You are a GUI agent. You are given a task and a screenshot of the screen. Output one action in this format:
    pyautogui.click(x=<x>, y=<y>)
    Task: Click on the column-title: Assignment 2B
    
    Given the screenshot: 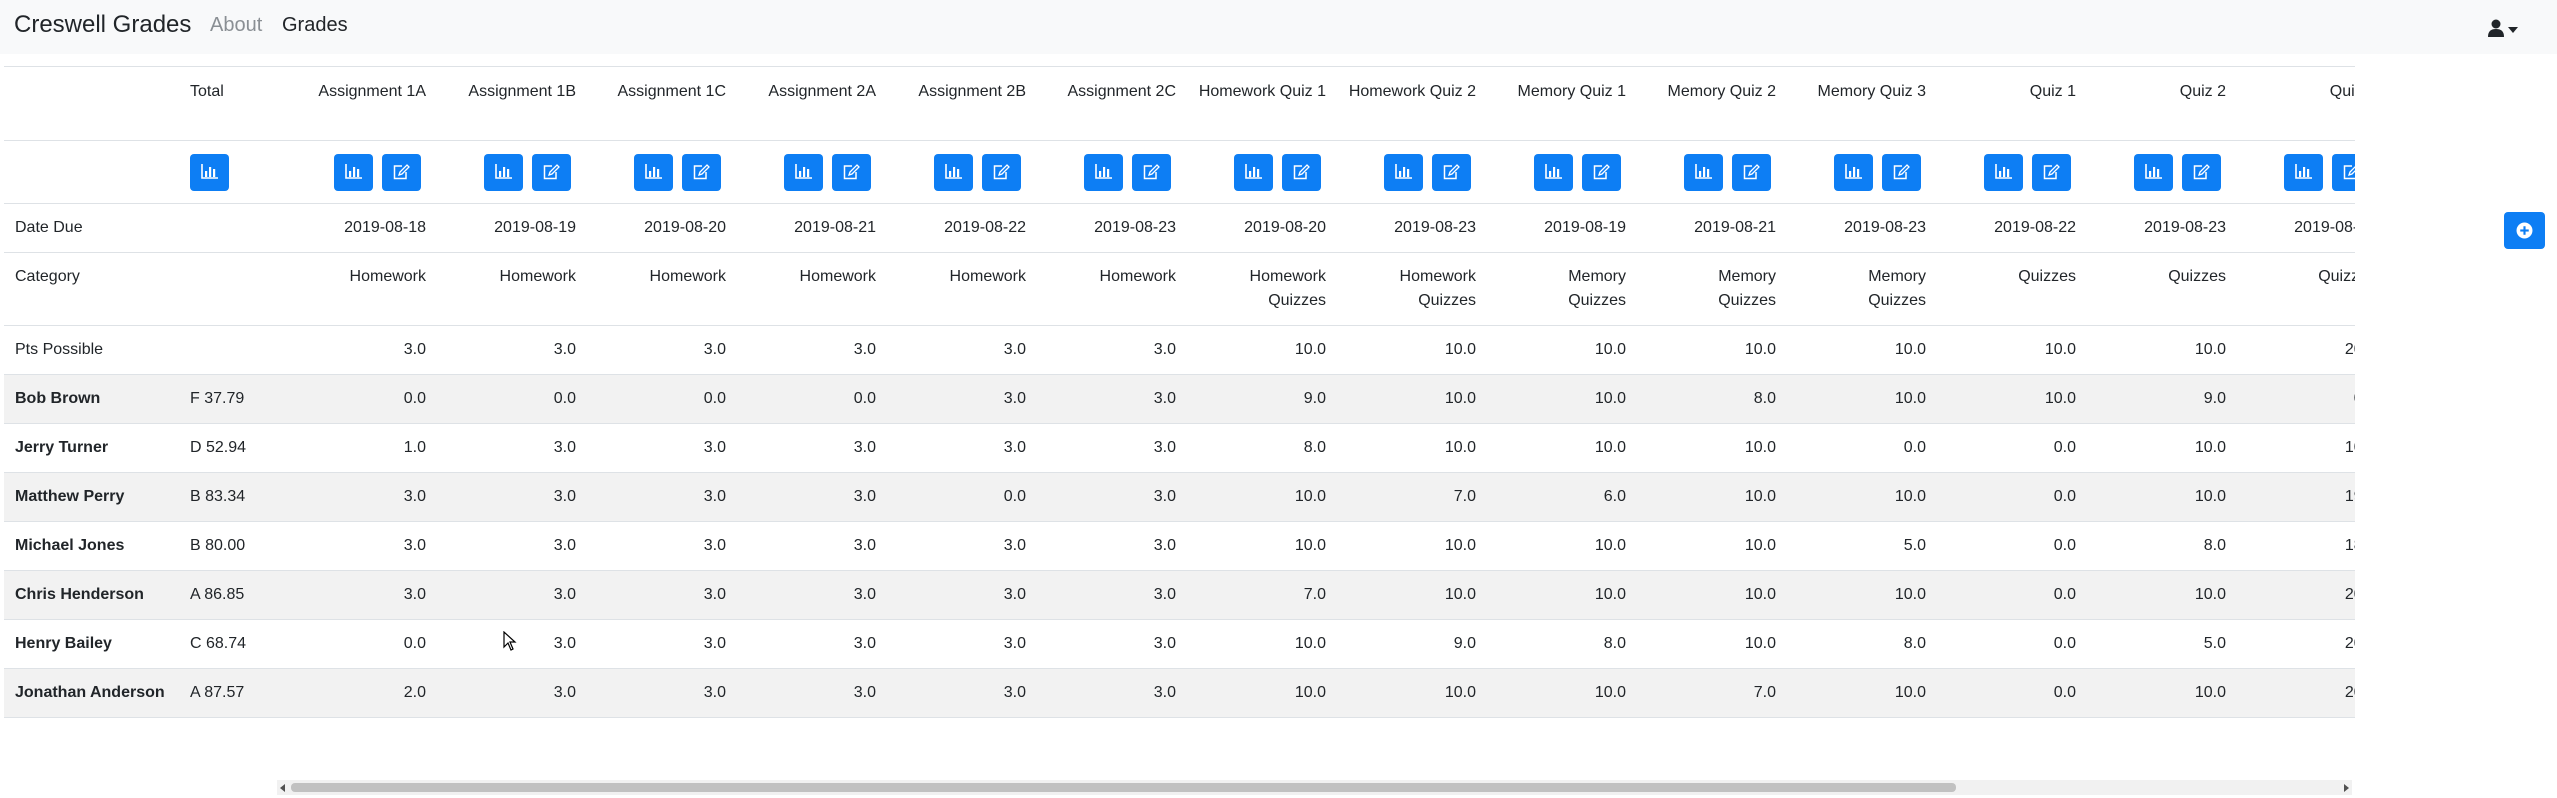 What is the action you would take?
    pyautogui.click(x=957, y=85)
    